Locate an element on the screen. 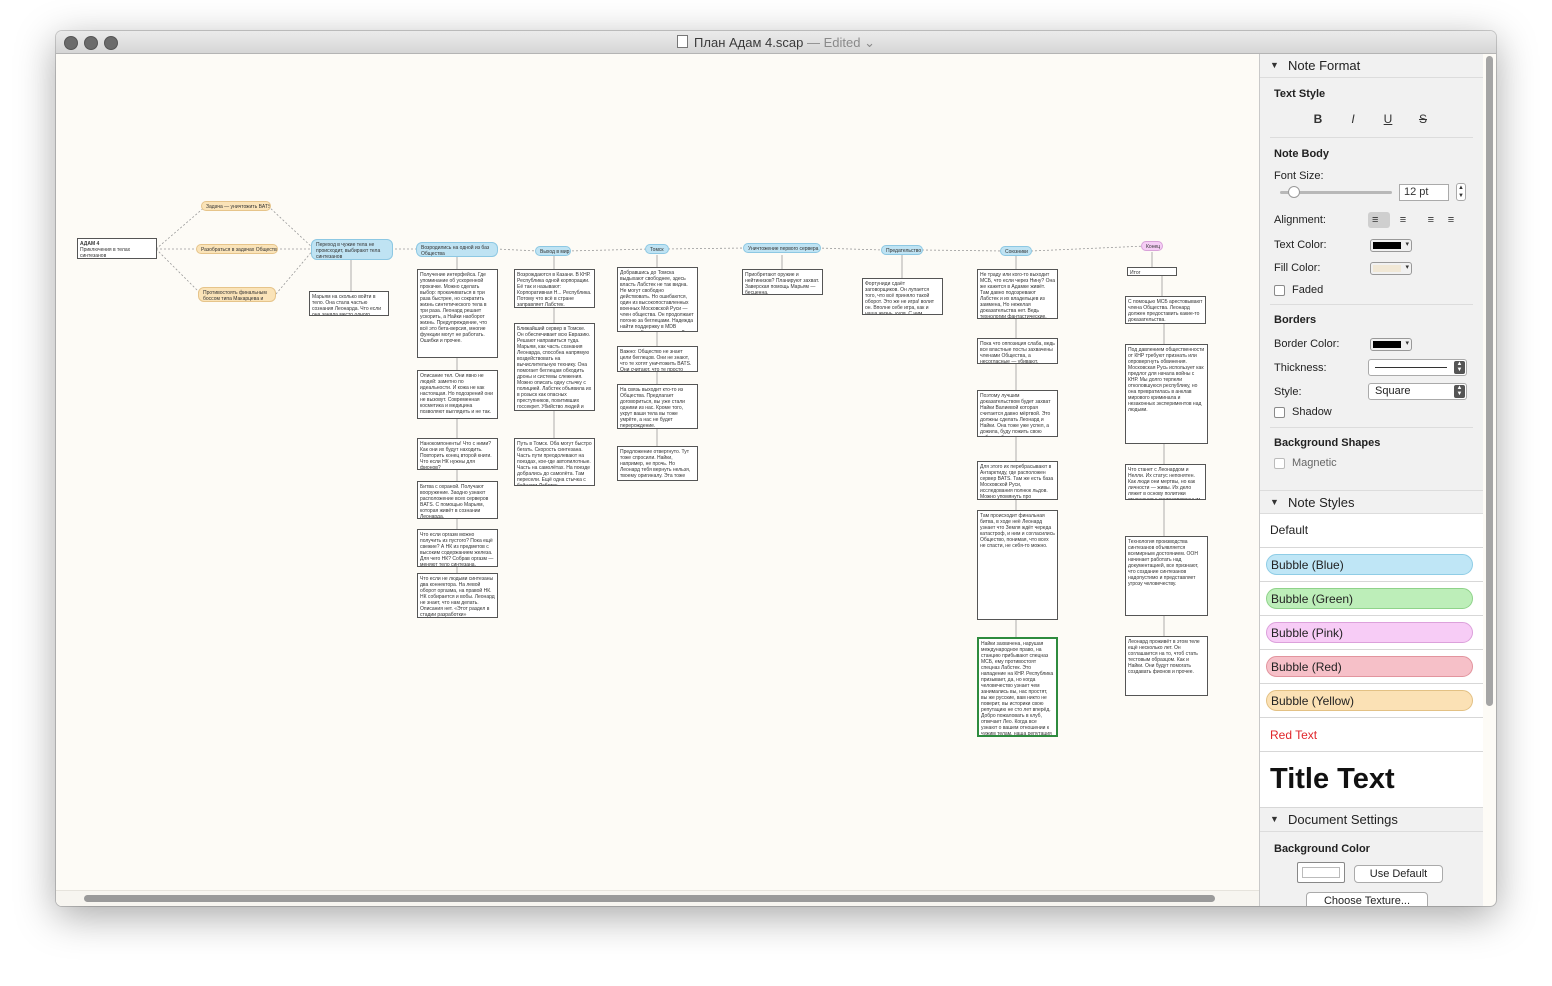  style-default: Default is located at coordinates (1371, 531).